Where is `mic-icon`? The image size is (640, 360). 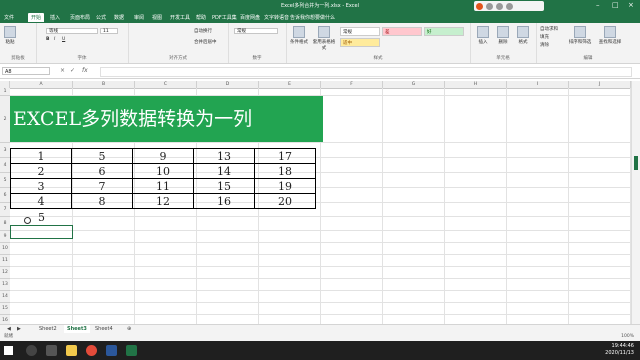 mic-icon is located at coordinates (489, 6).